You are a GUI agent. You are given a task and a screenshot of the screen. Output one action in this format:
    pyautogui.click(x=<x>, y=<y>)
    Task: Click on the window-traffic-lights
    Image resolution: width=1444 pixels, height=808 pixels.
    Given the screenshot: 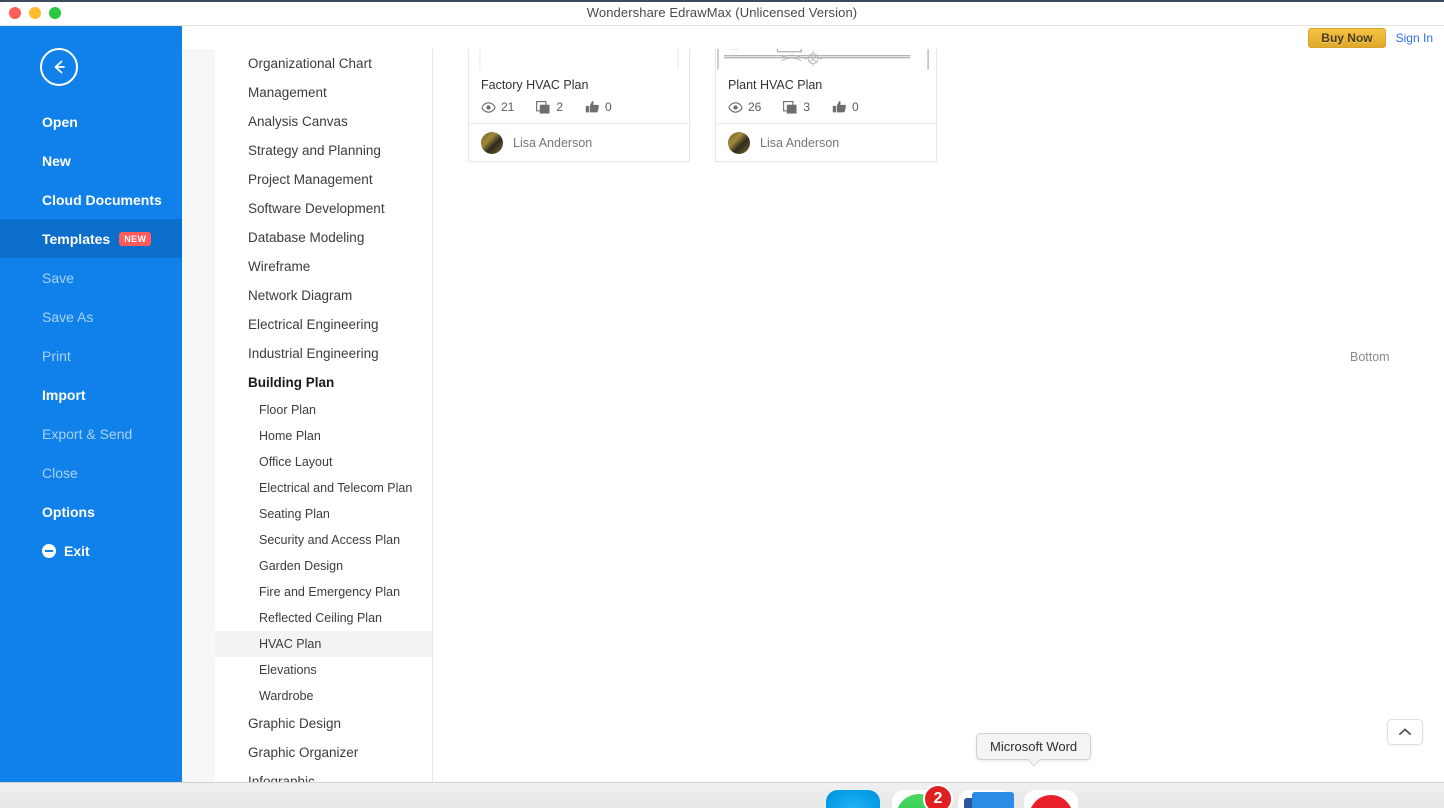 What is the action you would take?
    pyautogui.click(x=35, y=13)
    